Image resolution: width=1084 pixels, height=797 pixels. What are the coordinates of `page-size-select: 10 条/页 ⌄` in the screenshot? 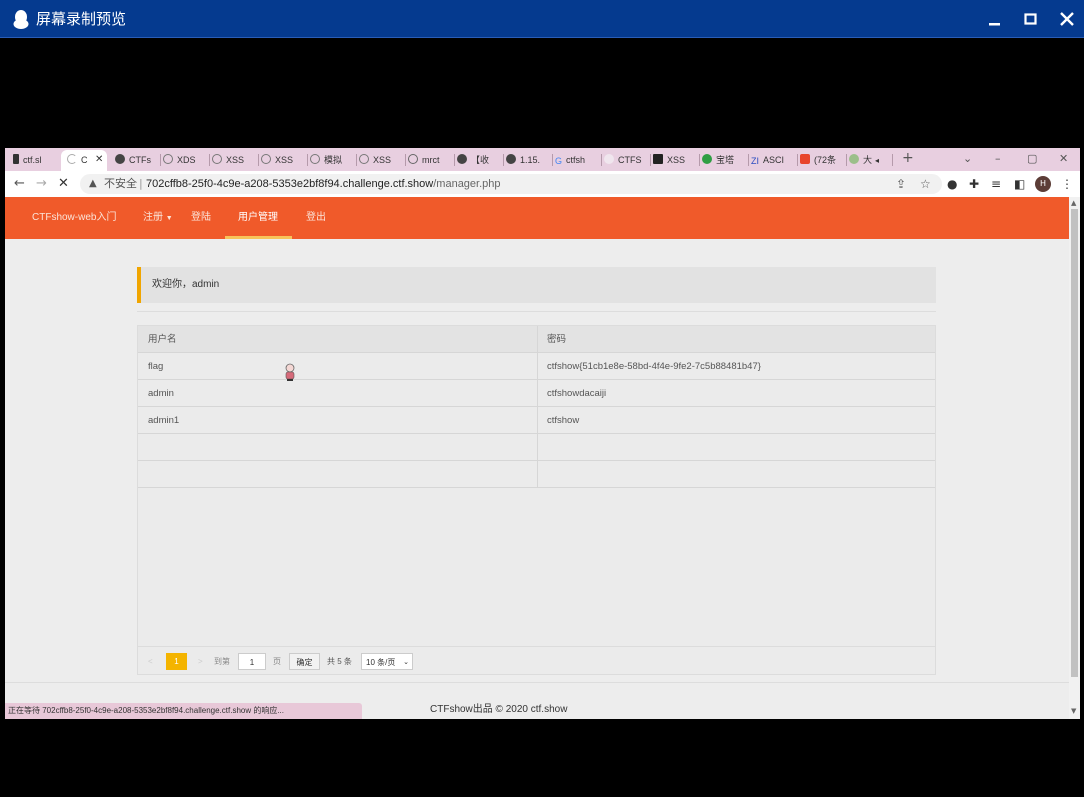 It's located at (387, 661).